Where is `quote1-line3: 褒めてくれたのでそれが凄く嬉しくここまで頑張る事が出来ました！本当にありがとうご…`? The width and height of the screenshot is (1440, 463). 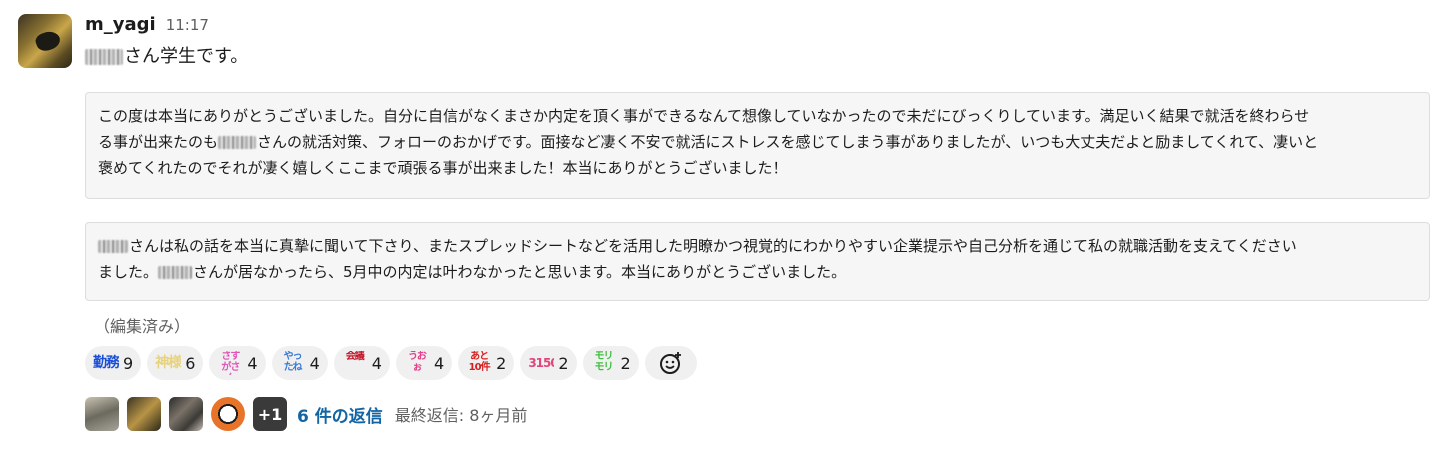
quote1-line3: 褒めてくれたのでそれが凄く嬉しくここまで頑張る事が出来ました！本当にありがとうご… is located at coordinates (443, 168).